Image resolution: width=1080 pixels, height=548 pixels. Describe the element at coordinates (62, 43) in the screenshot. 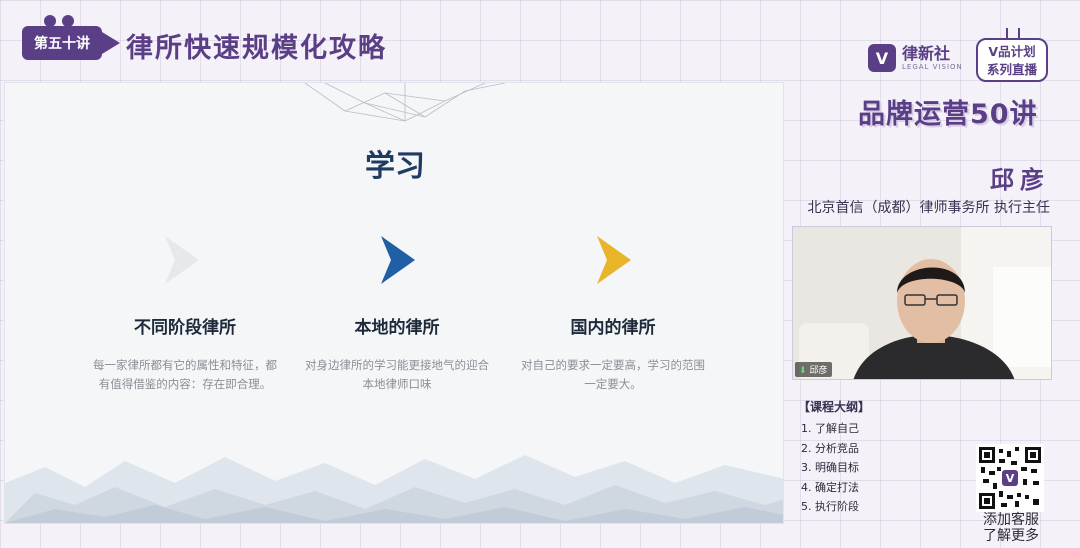

I see `lecture-number: 第五十讲` at that location.